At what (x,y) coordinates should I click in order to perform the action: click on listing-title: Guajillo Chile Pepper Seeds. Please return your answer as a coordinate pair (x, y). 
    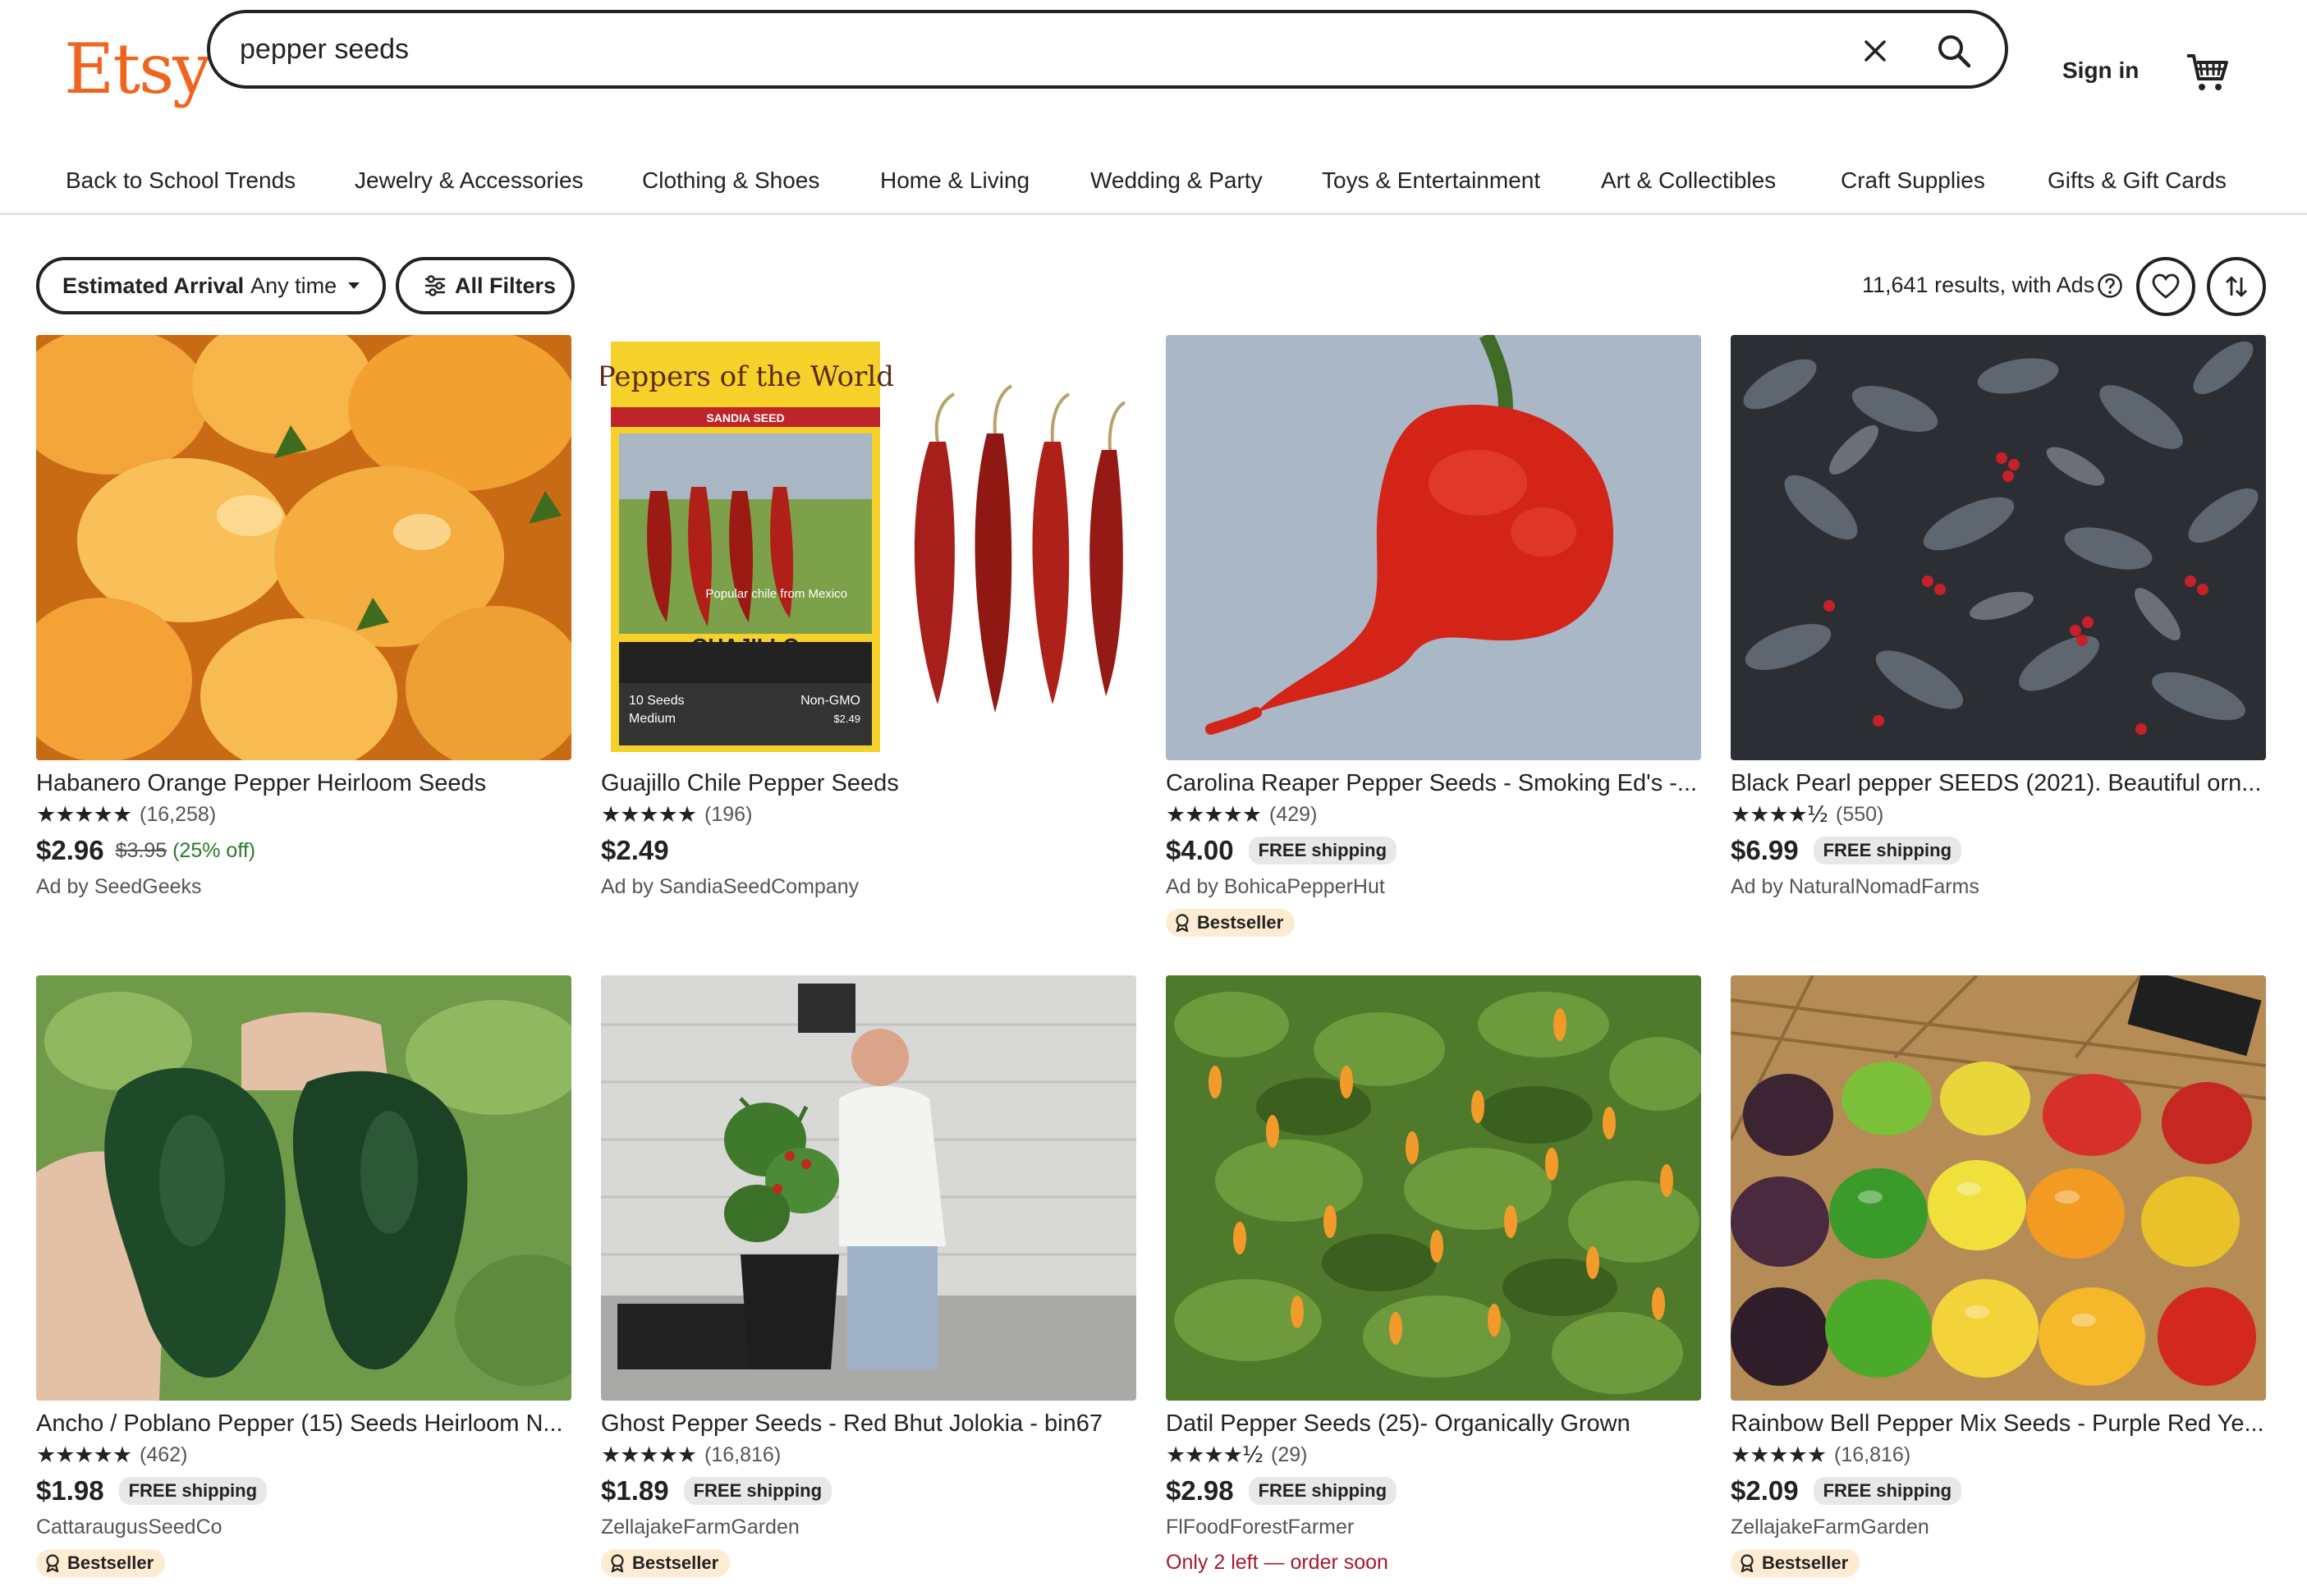
    Looking at the image, I should click on (868, 783).